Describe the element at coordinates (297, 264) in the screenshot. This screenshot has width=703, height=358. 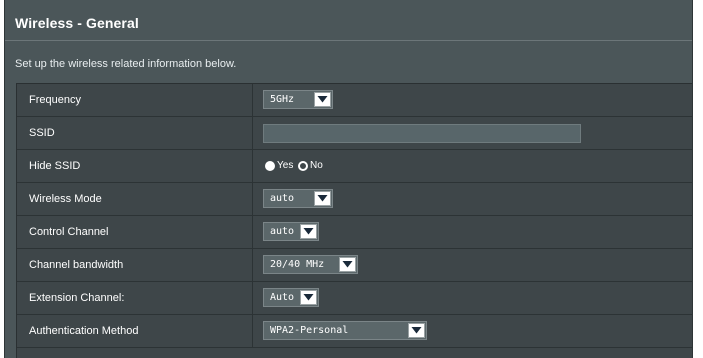
I see `channel-bandwidth-value: 20/40 MHz` at that location.